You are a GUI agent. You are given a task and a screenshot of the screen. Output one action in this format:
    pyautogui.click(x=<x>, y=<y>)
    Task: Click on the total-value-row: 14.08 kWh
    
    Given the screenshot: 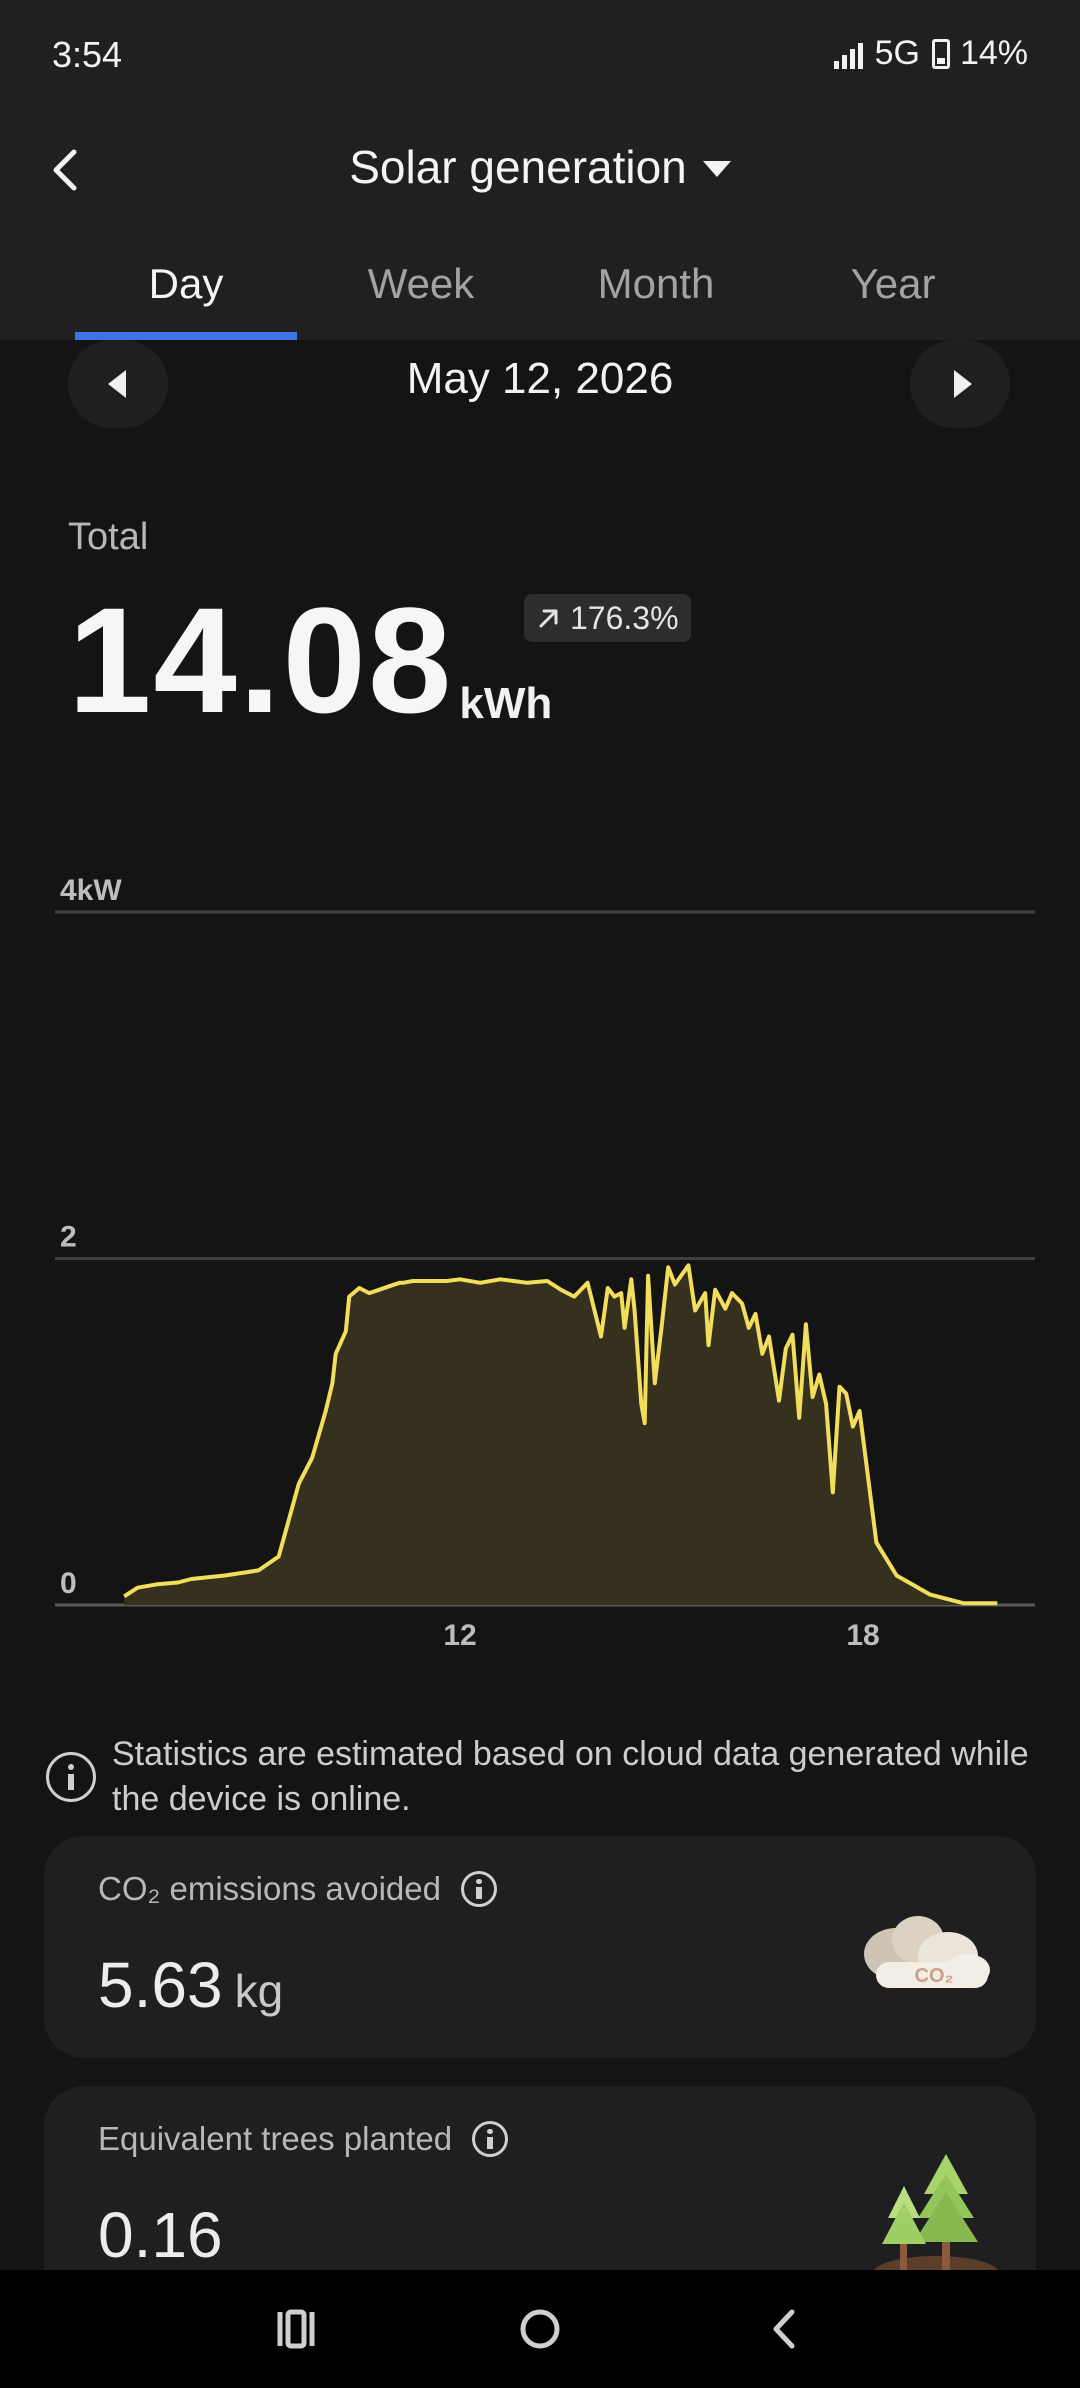 What is the action you would take?
    pyautogui.click(x=310, y=660)
    